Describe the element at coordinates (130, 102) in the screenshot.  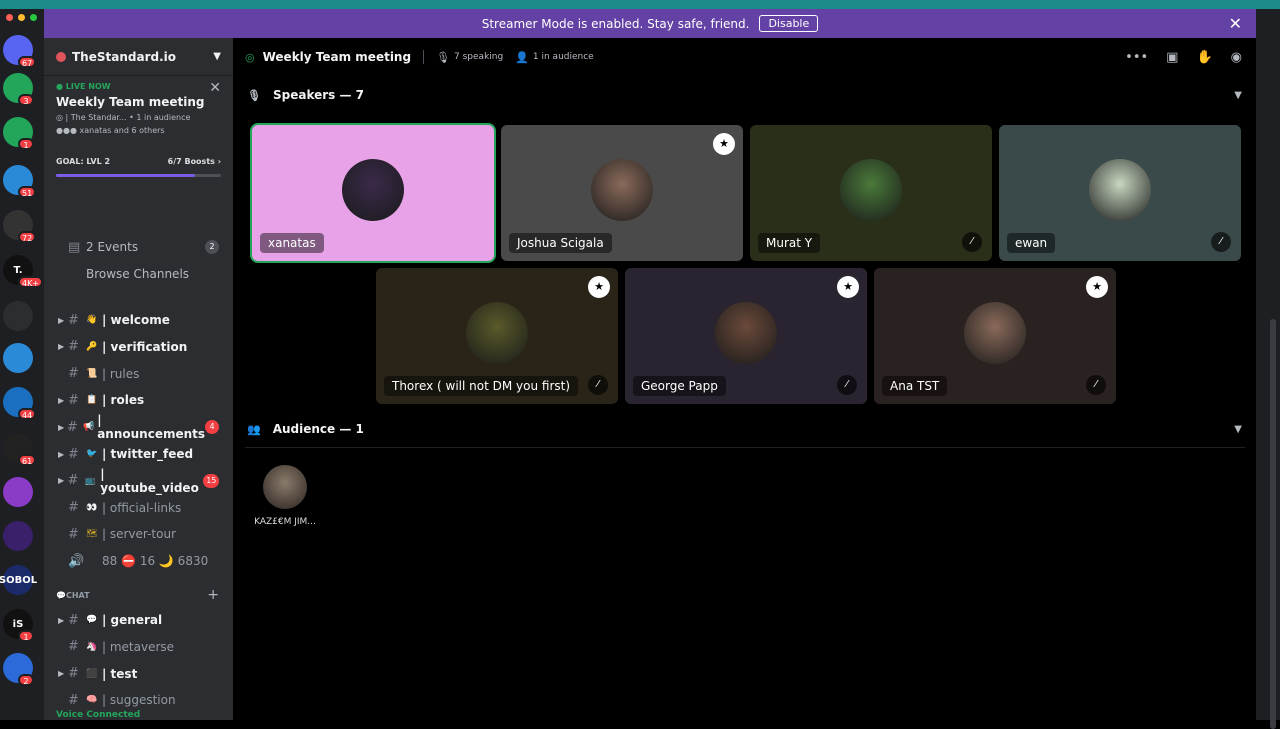
I see `live-stage-title: Weekly Team meeting` at that location.